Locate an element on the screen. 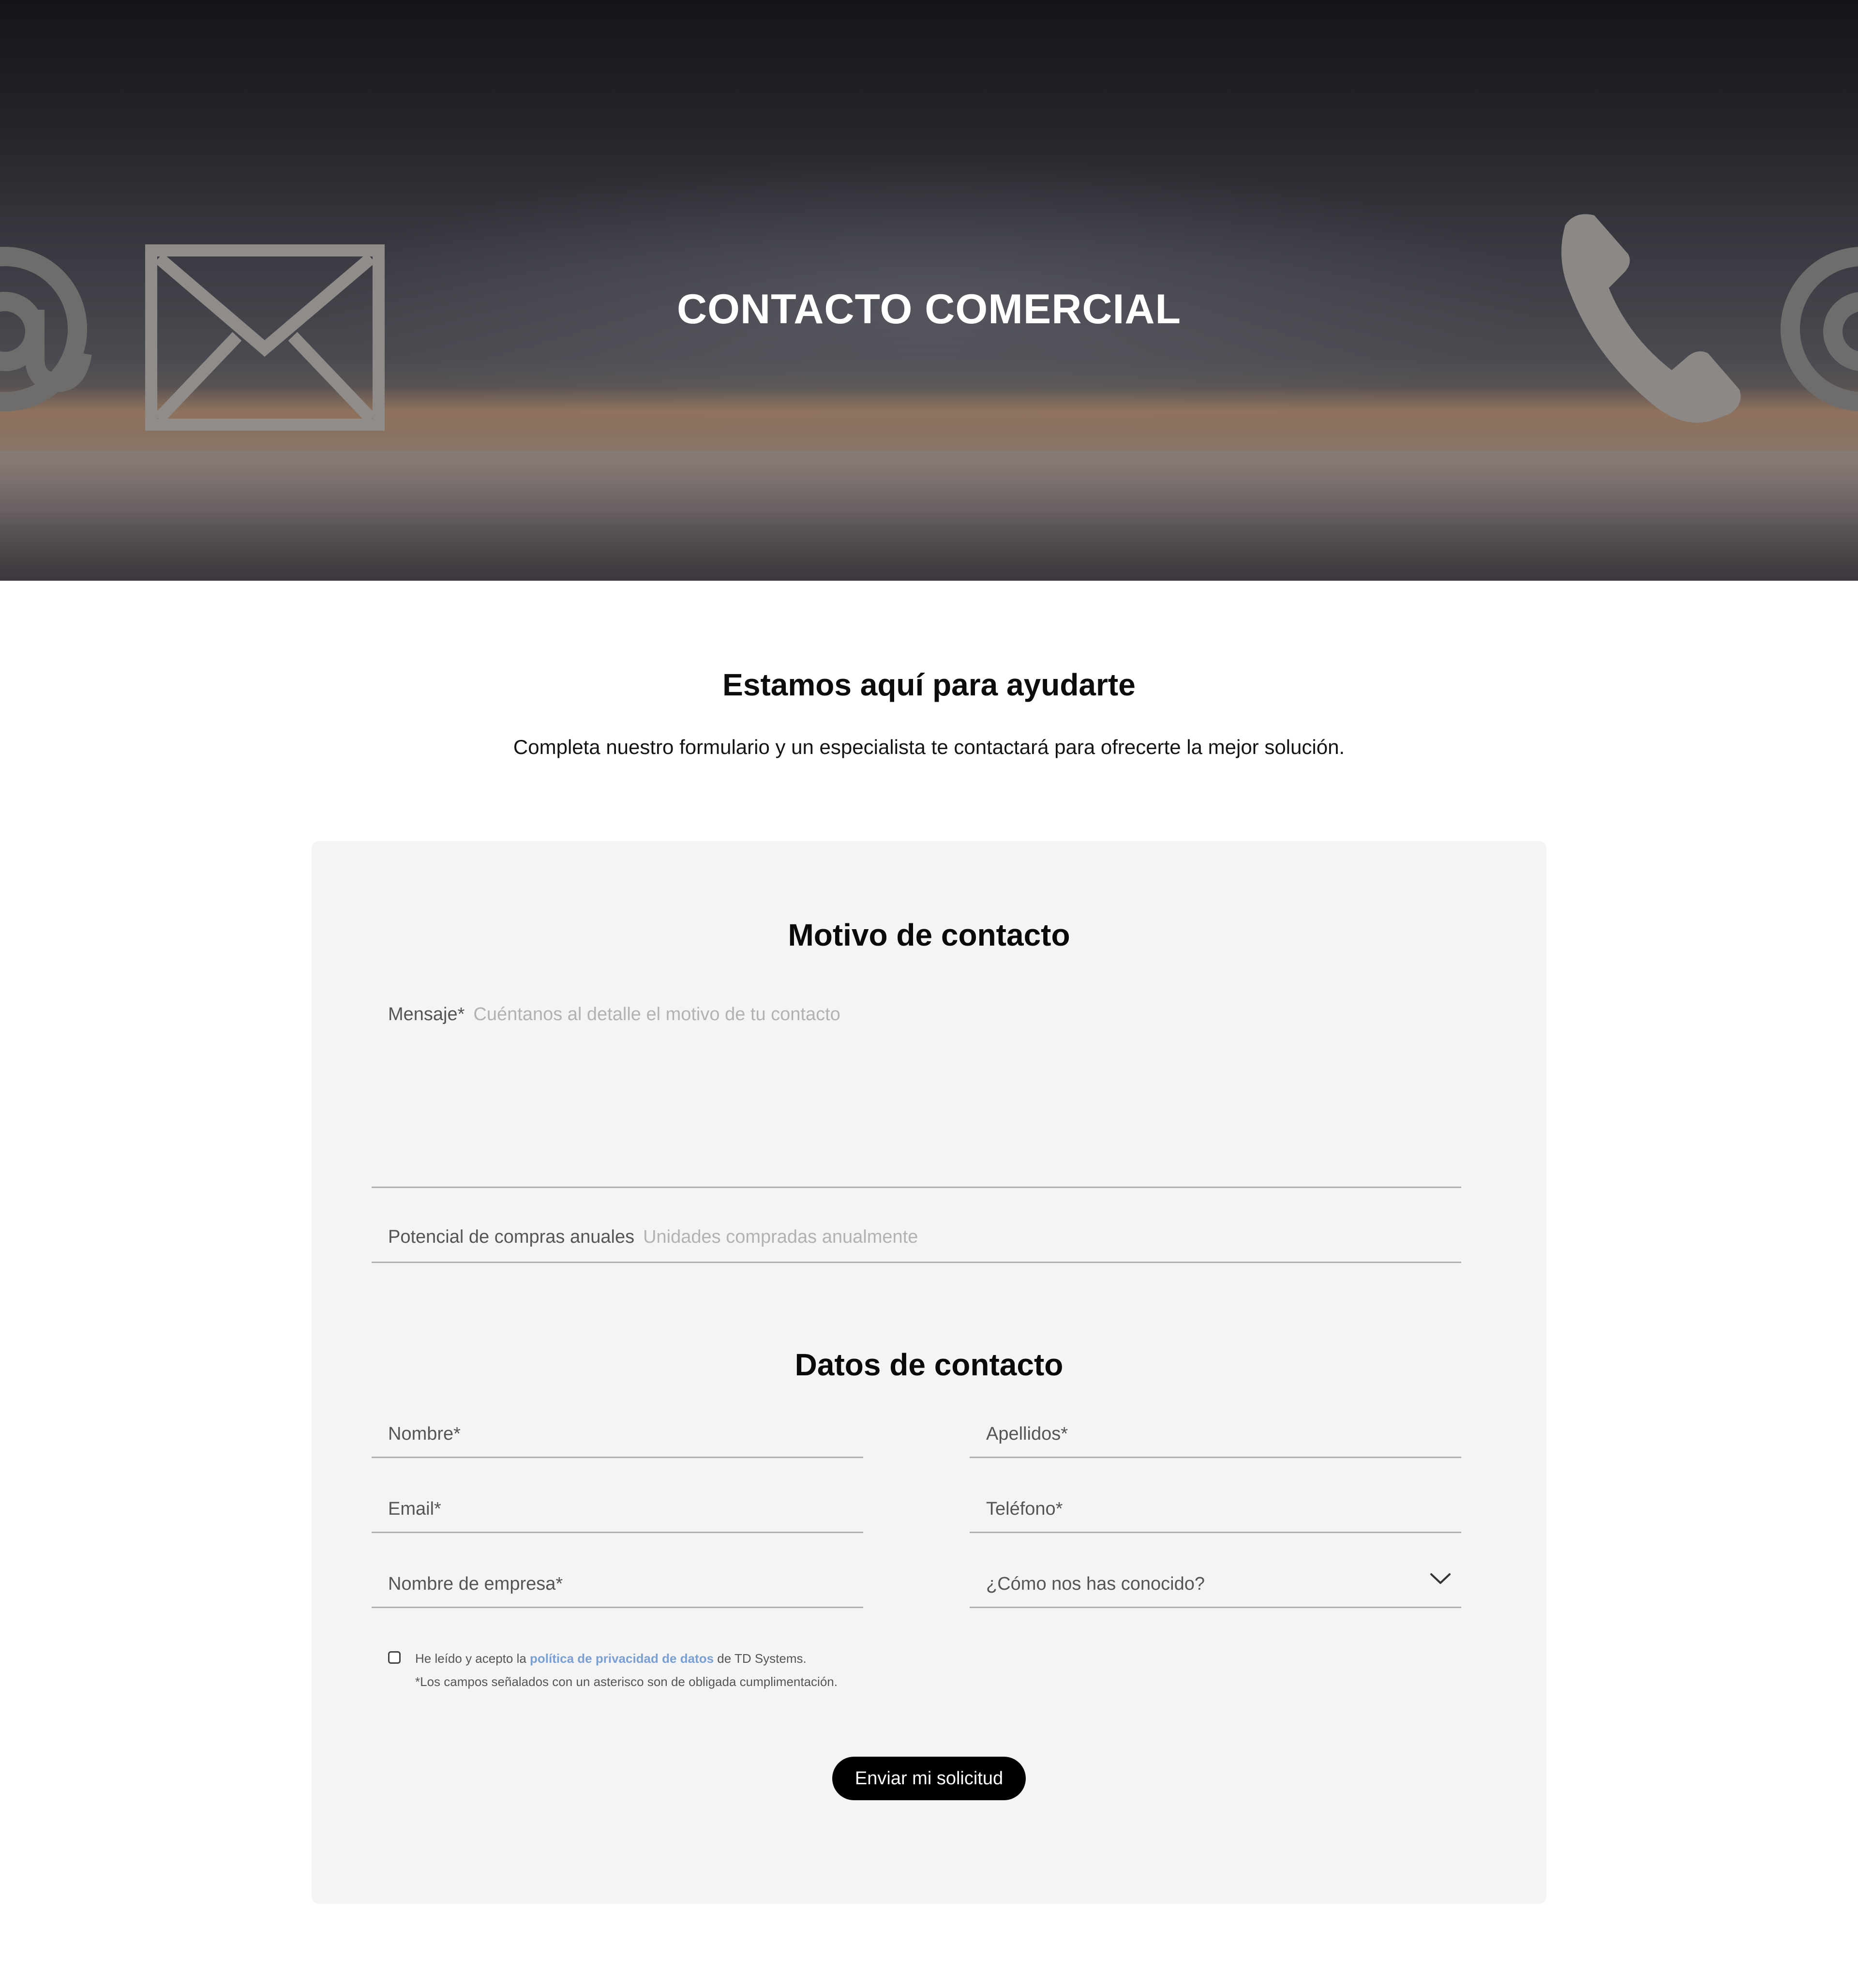  annual-purchases-label: Potencial de compras anuales is located at coordinates (511, 1237).